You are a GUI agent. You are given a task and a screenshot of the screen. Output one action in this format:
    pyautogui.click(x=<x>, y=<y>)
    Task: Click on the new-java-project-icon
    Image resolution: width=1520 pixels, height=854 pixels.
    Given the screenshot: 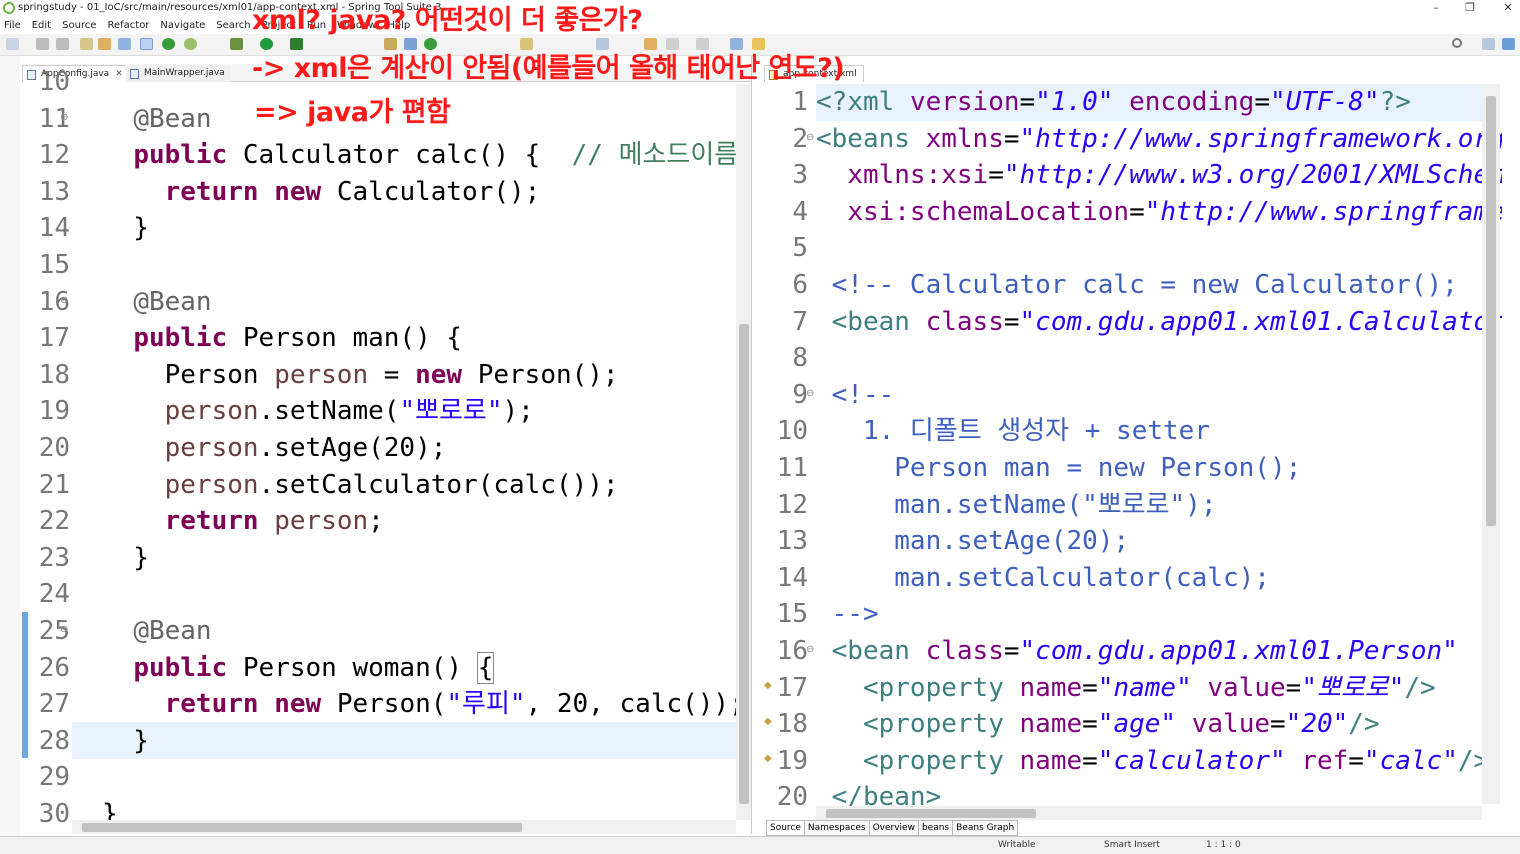 What is the action you would take?
    pyautogui.click(x=390, y=44)
    